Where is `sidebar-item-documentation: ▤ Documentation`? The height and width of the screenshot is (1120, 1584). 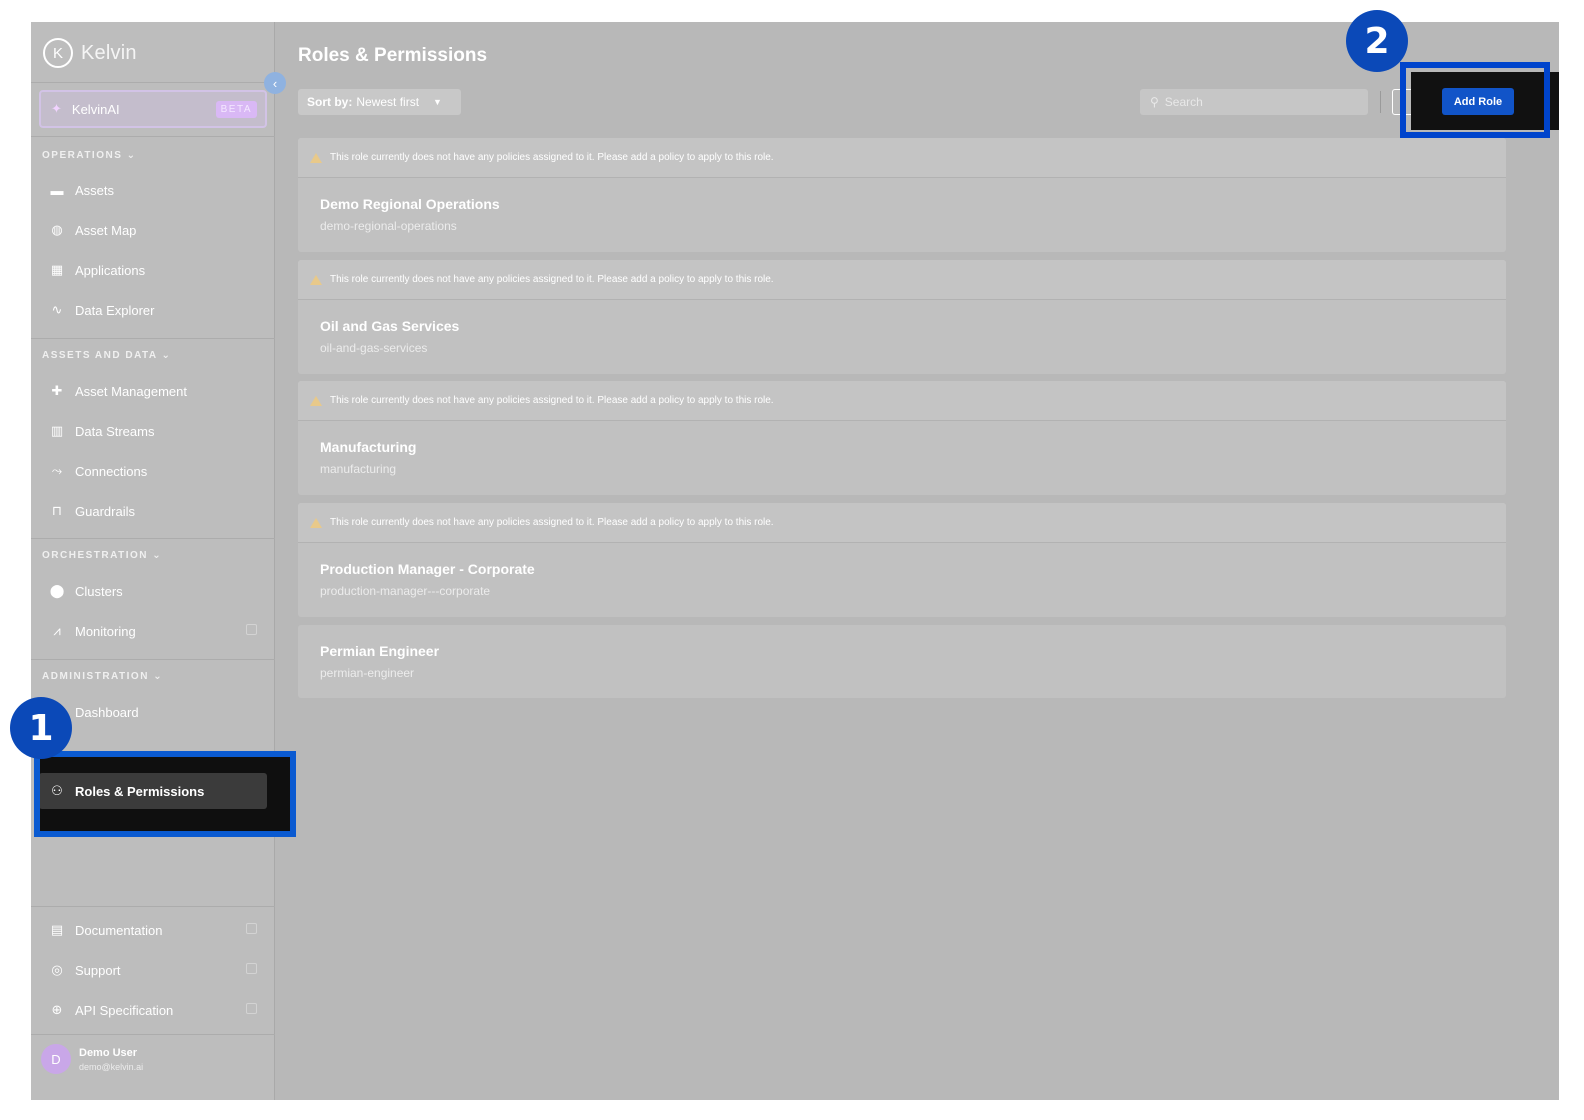 sidebar-item-documentation: ▤ Documentation is located at coordinates (153, 930).